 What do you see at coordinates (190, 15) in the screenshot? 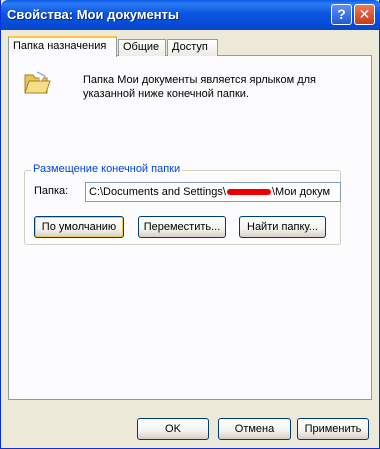
I see `title-bar: Свойства: Мои документы ? ✕` at bounding box center [190, 15].